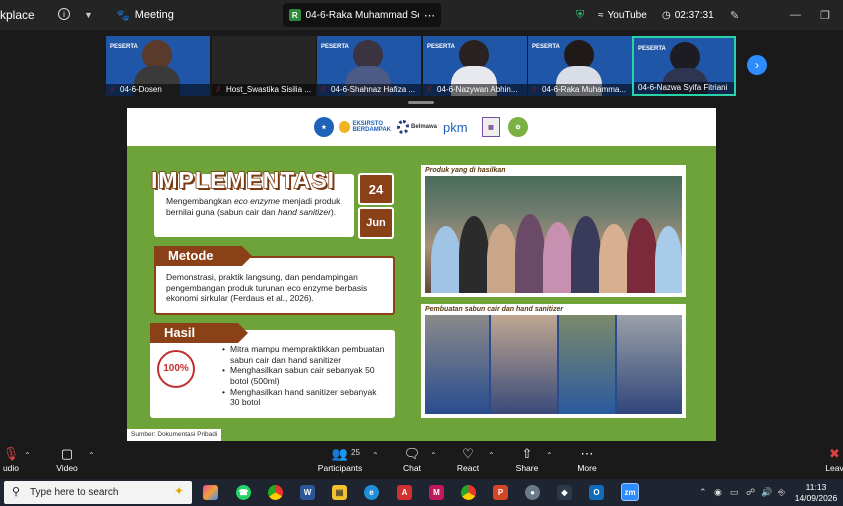  What do you see at coordinates (734, 15) in the screenshot?
I see `annotate-icon: ✎` at bounding box center [734, 15].